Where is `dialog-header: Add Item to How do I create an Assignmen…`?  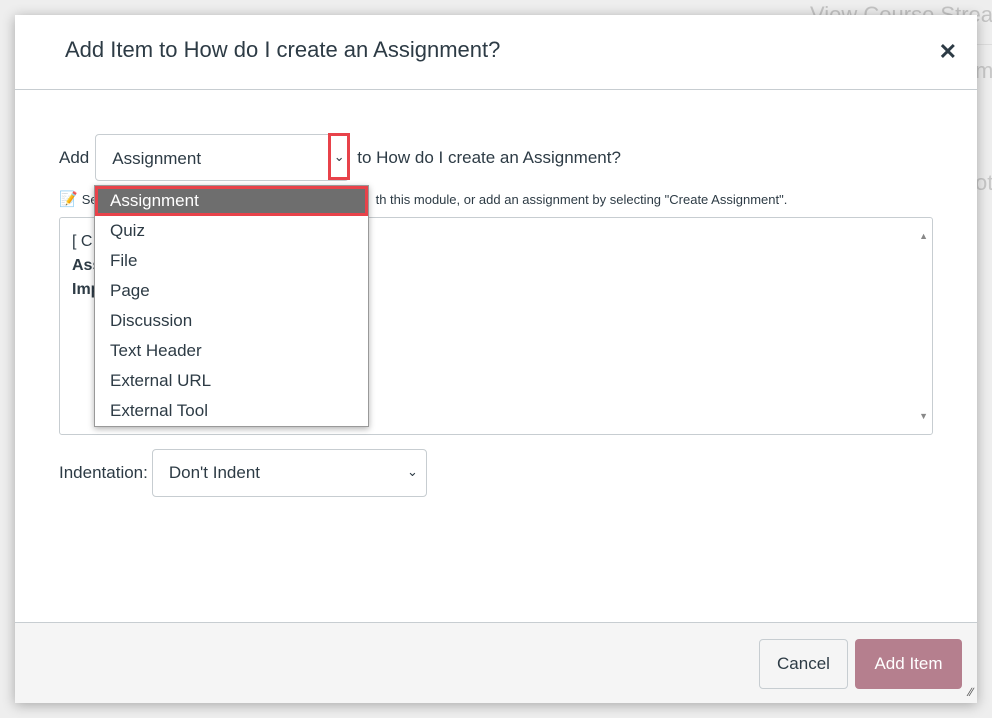
dialog-header: Add Item to How do I create an Assignmen… is located at coordinates (496, 52).